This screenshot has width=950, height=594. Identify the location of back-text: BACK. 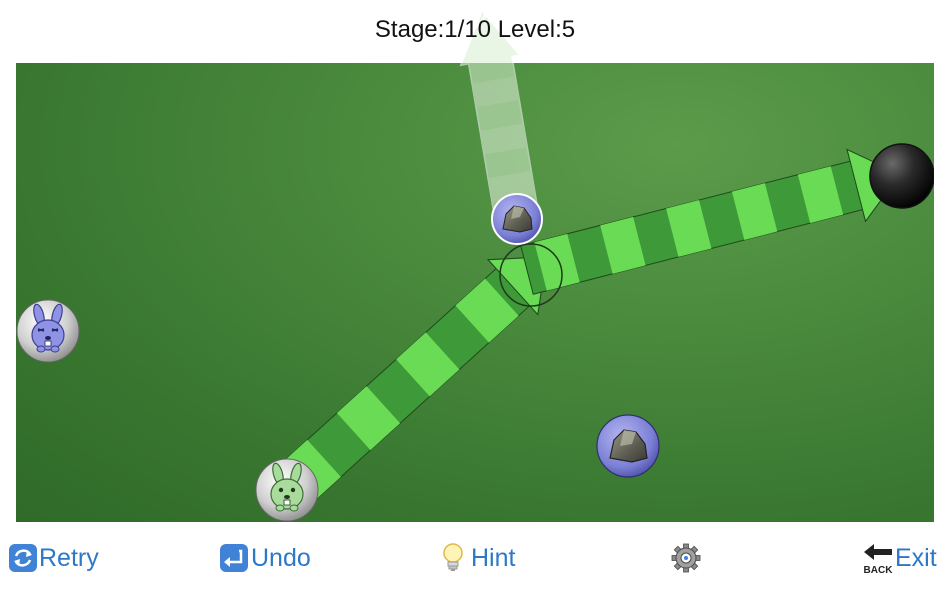
(879, 570).